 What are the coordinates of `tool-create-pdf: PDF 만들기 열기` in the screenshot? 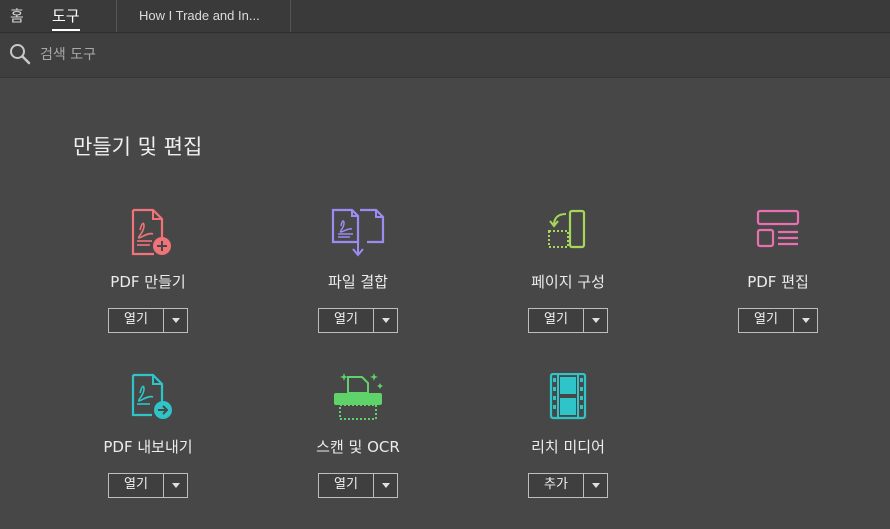 It's located at (148, 278).